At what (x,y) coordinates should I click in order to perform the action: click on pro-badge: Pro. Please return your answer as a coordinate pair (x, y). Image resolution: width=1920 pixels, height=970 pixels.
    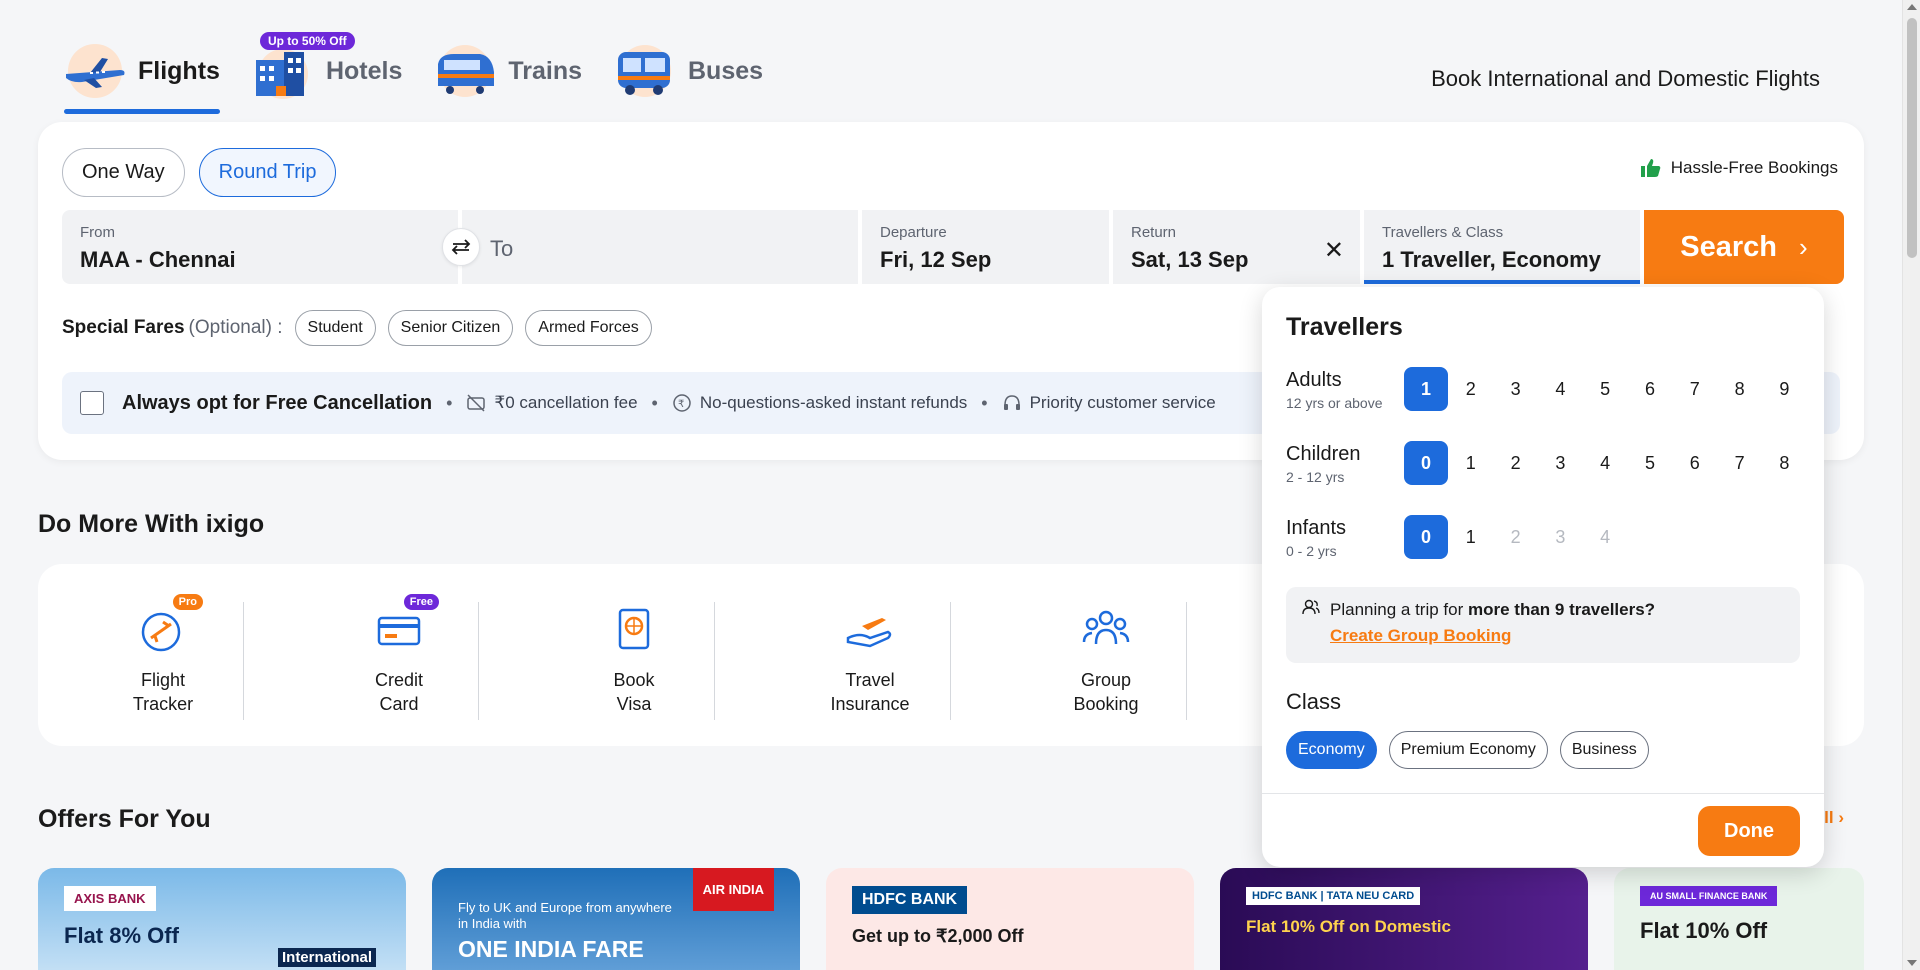
    Looking at the image, I should click on (187, 602).